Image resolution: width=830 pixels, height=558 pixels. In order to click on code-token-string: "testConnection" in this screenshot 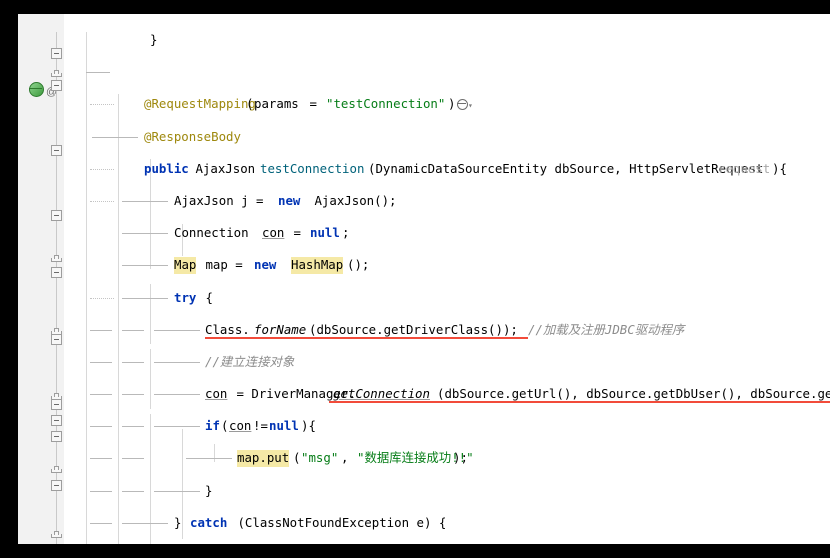, I will do `click(386, 104)`.